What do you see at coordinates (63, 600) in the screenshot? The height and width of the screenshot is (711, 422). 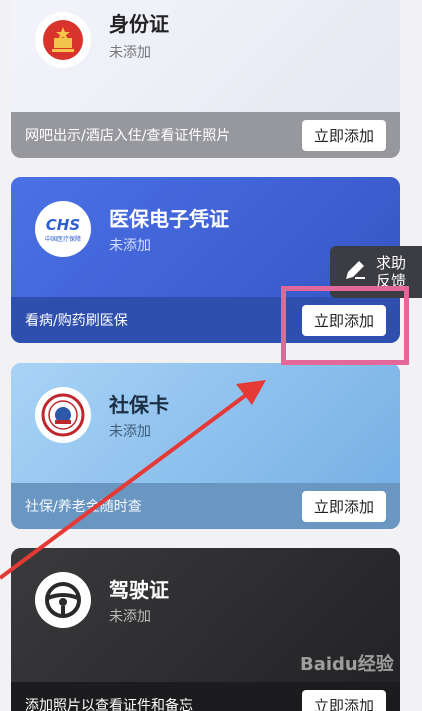 I see `steering-wheel-icon` at bounding box center [63, 600].